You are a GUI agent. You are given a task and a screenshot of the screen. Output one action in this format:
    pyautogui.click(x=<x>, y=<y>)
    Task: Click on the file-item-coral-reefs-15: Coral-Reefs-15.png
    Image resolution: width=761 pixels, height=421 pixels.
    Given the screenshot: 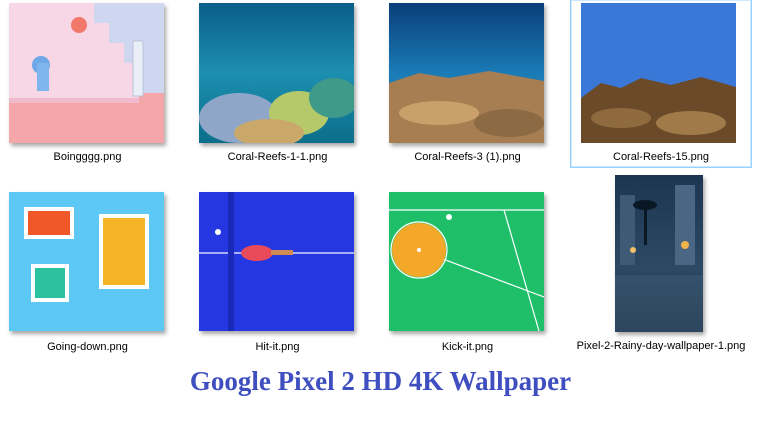 What is the action you would take?
    pyautogui.click(x=661, y=84)
    